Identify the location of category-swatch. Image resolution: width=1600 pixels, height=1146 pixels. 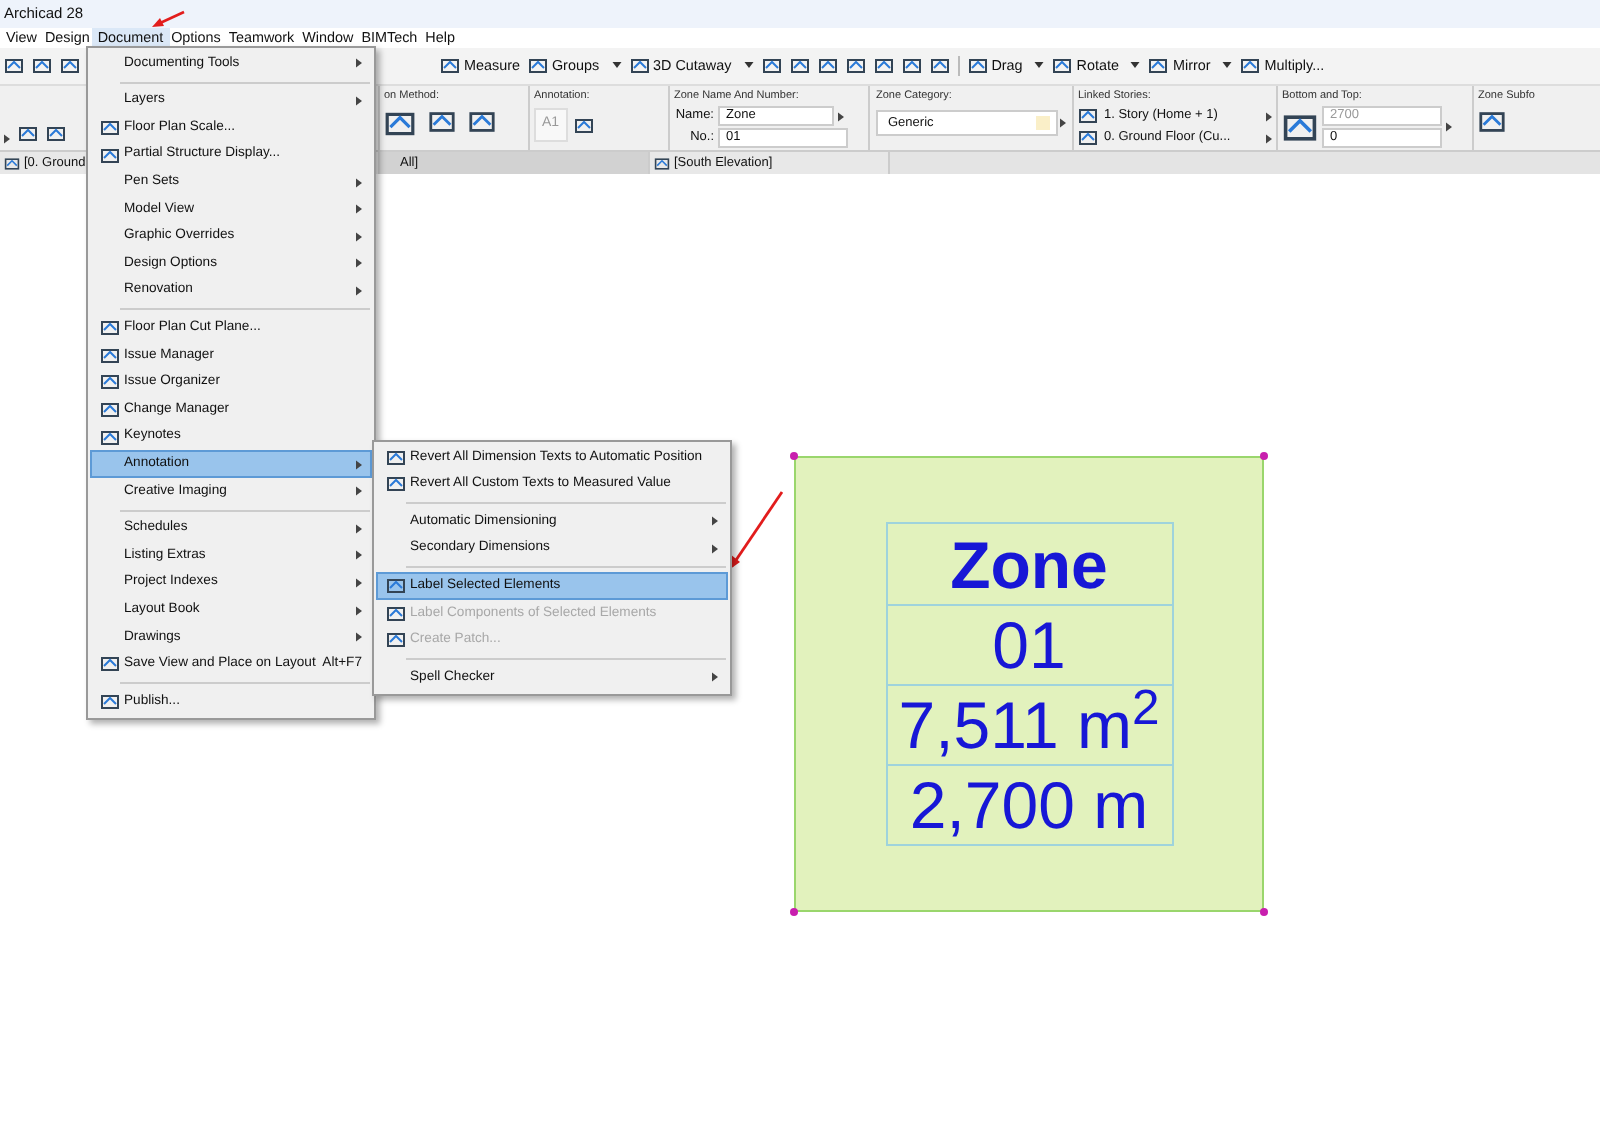
(1043, 123).